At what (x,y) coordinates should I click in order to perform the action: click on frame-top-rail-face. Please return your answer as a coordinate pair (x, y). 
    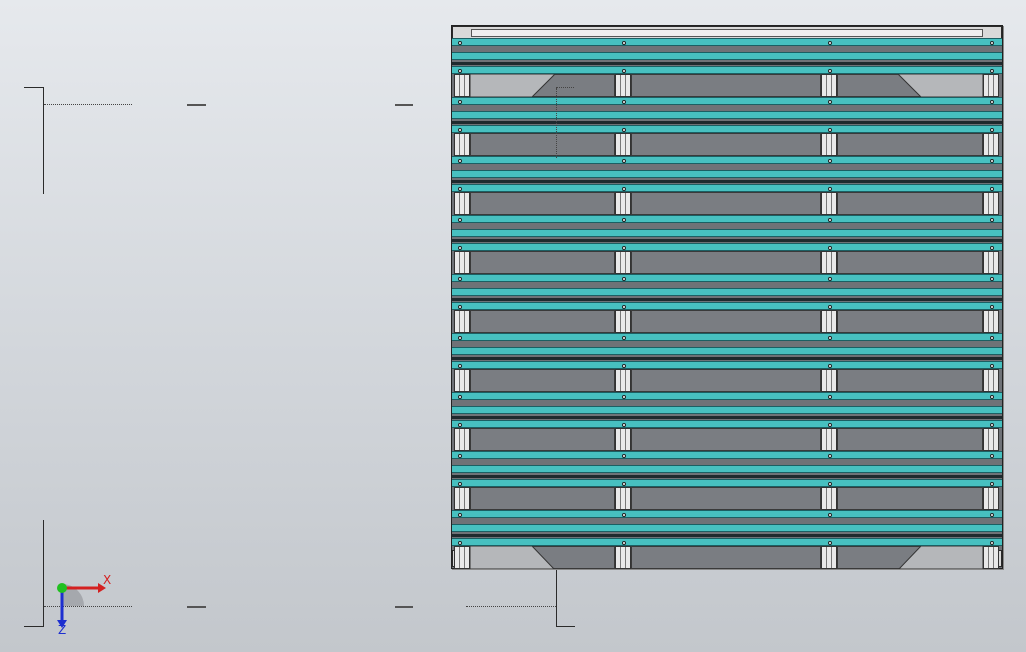
    Looking at the image, I should click on (727, 33).